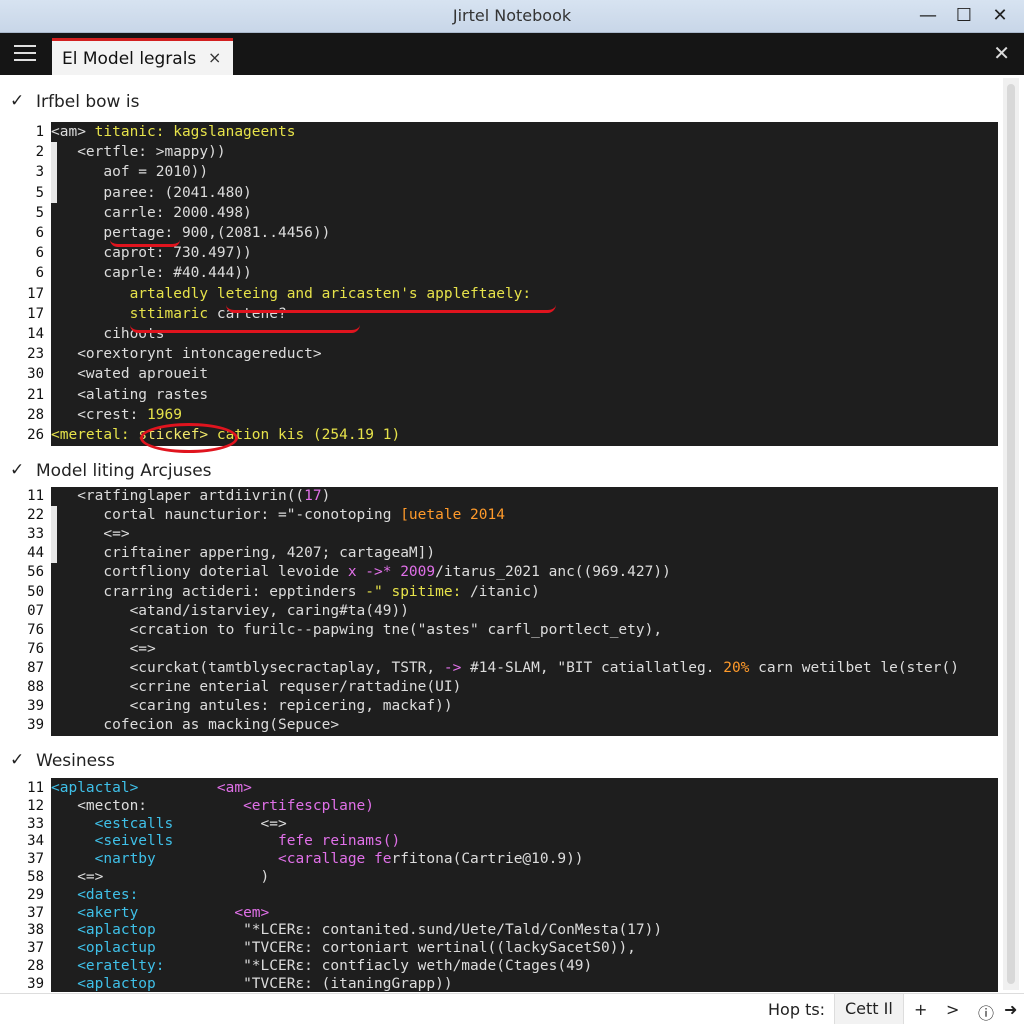 This screenshot has width=1024, height=1025. I want to click on line-number: 37, so click(35, 859).